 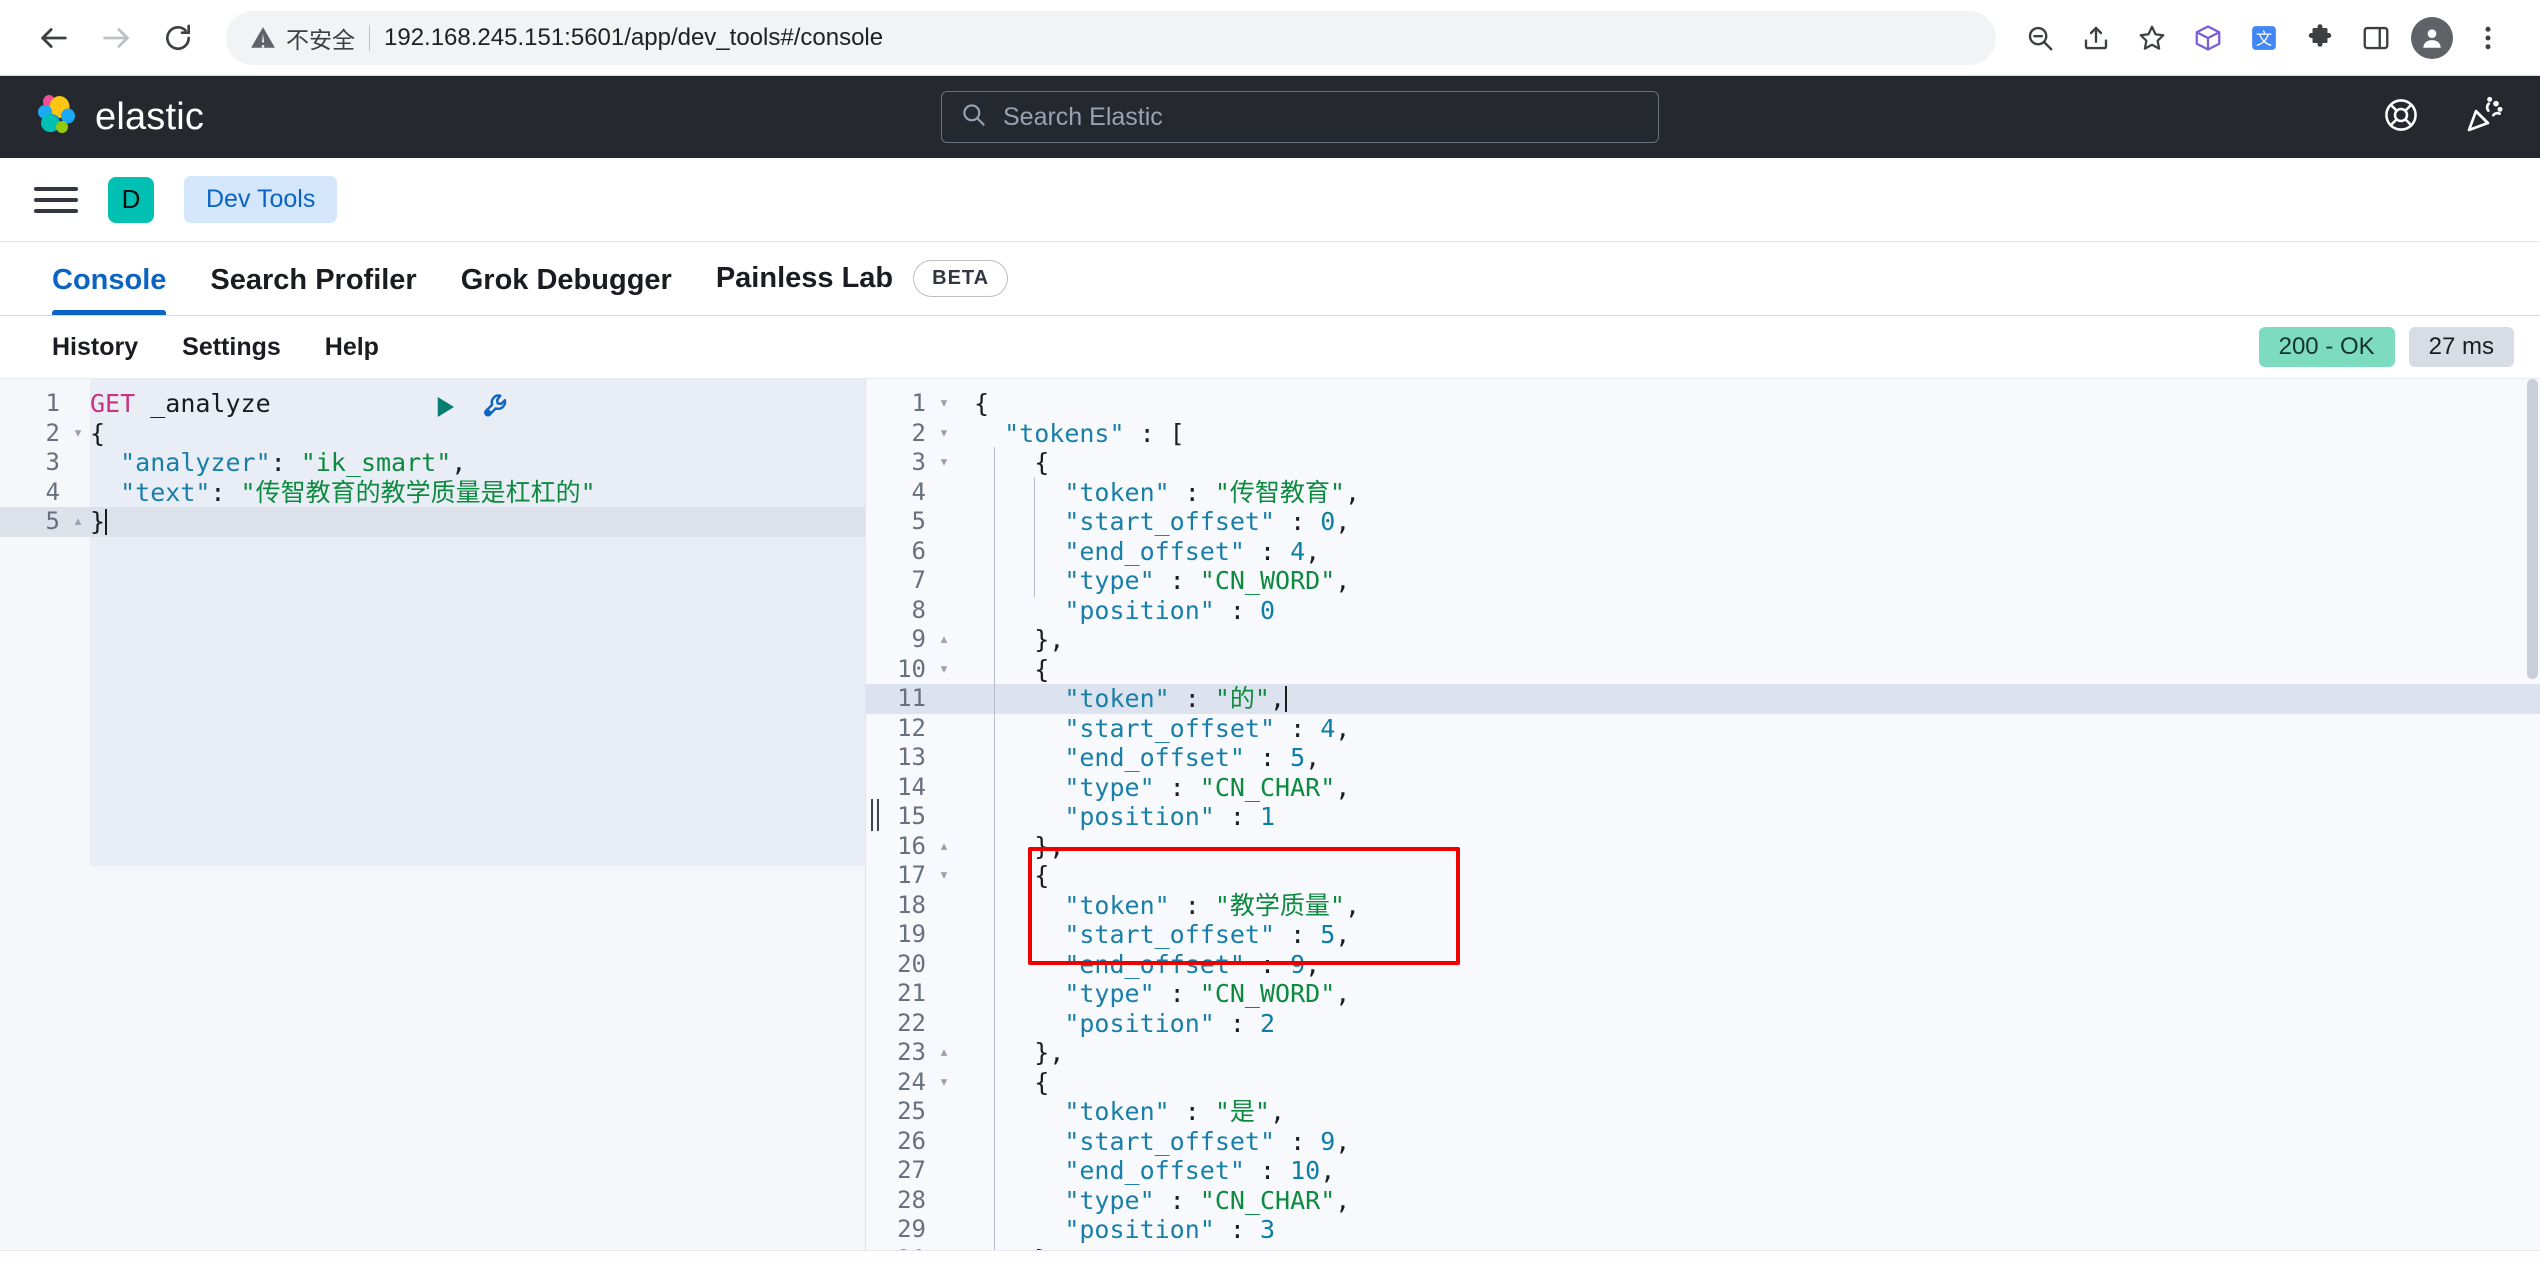 I want to click on tab-search-profiler: Search Profiler, so click(x=313, y=289).